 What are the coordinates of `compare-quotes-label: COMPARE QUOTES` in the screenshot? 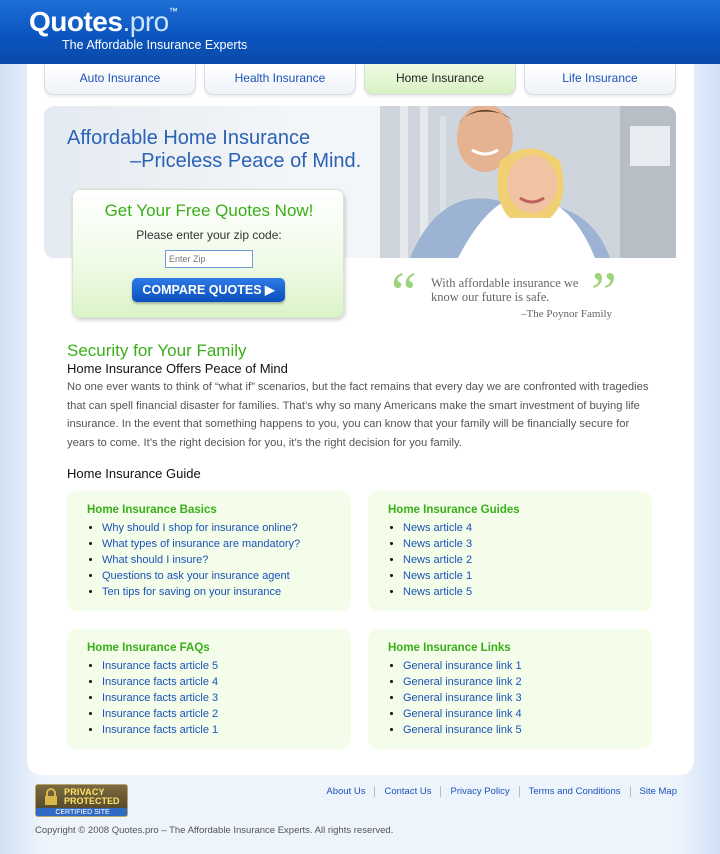 It's located at (202, 290).